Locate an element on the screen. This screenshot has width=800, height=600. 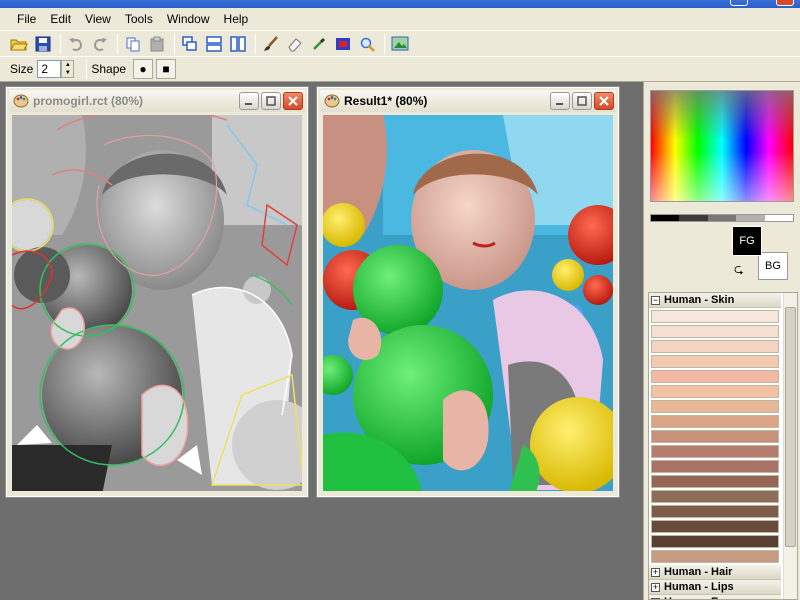
result-minimize-button is located at coordinates (560, 101).